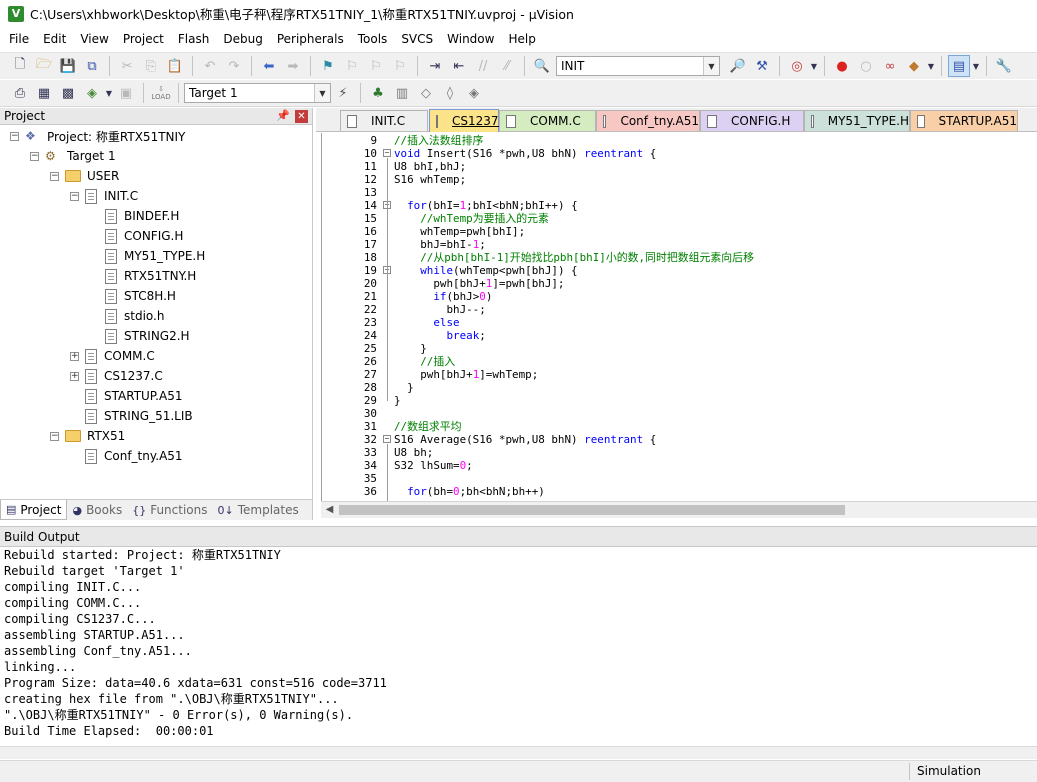  What do you see at coordinates (762, 66) in the screenshot?
I see `incremental-find-icon: ⚒` at bounding box center [762, 66].